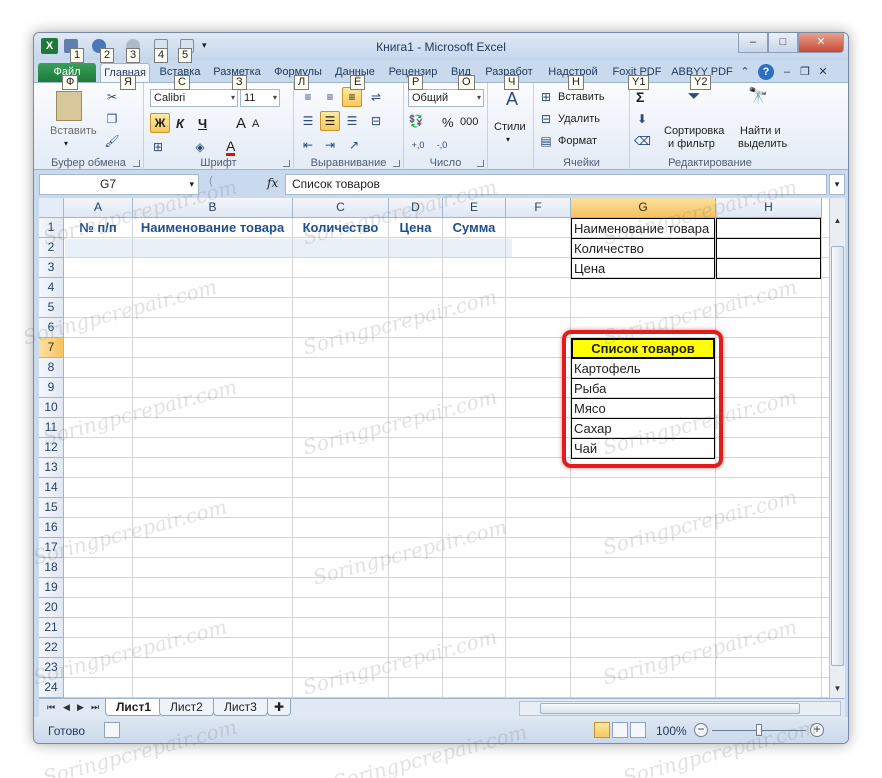 The height and width of the screenshot is (778, 882). What do you see at coordinates (446, 98) in the screenshot?
I see `number-format-select: Общий ▾` at bounding box center [446, 98].